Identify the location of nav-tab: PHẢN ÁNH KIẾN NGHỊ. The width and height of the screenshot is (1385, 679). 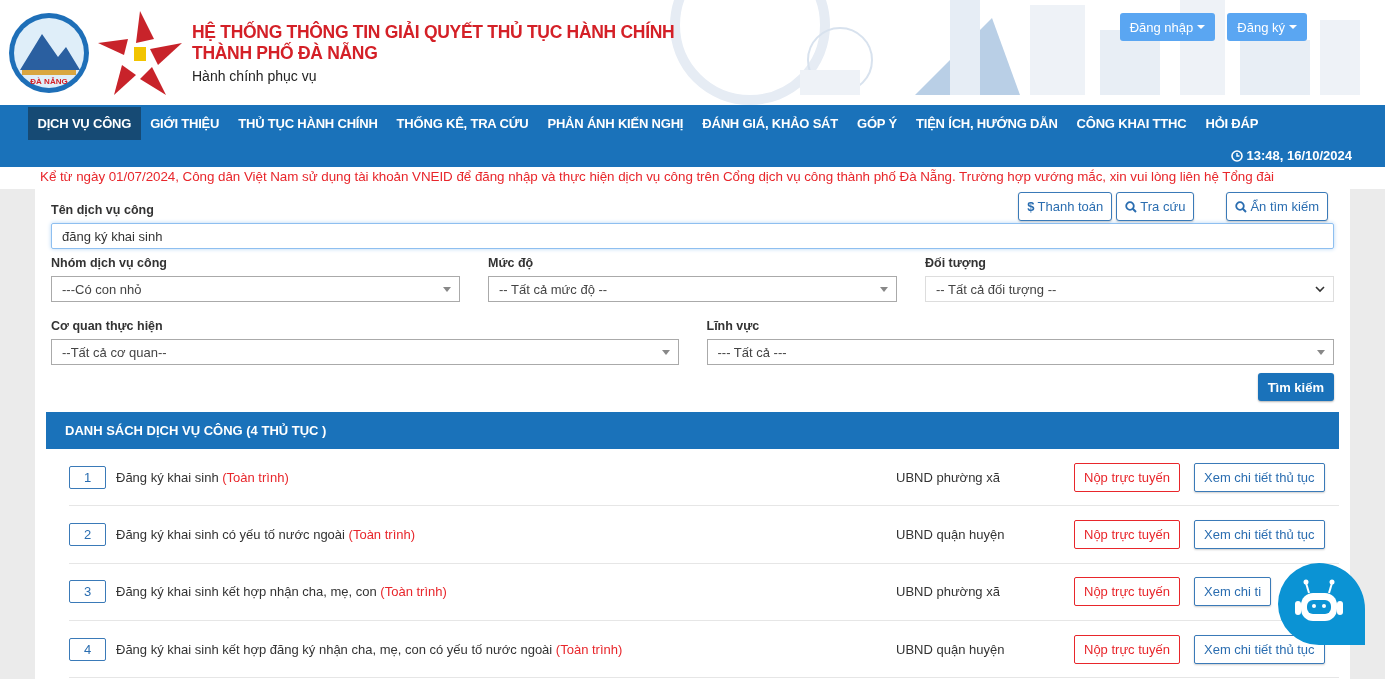
(615, 123).